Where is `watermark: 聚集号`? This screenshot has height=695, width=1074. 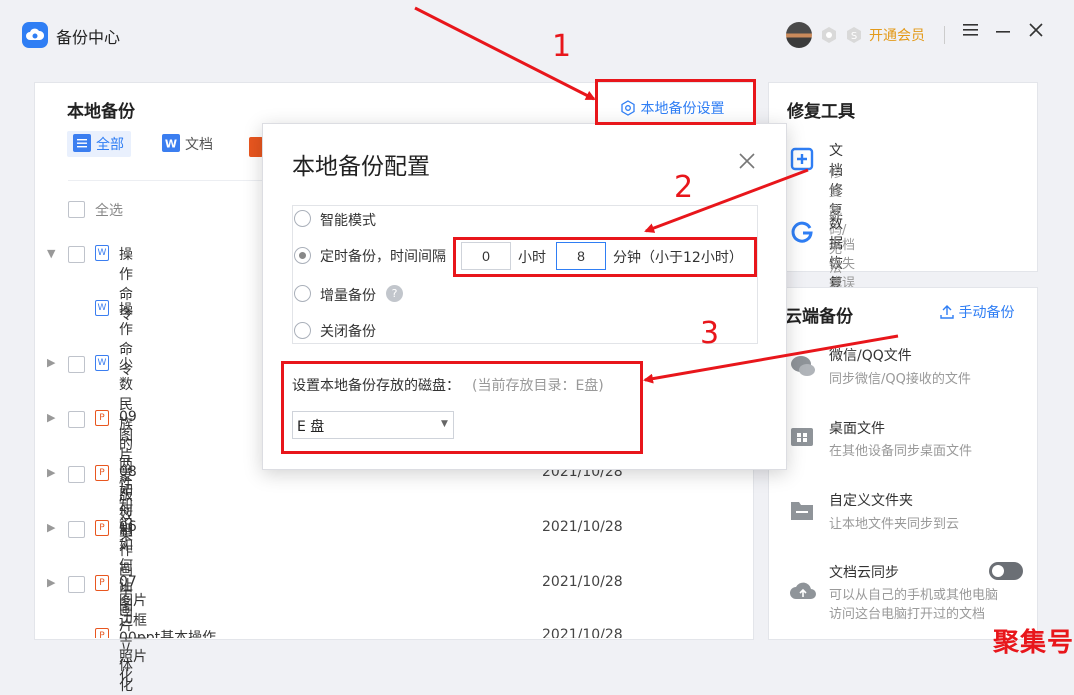
watermark: 聚集号 is located at coordinates (1033, 643).